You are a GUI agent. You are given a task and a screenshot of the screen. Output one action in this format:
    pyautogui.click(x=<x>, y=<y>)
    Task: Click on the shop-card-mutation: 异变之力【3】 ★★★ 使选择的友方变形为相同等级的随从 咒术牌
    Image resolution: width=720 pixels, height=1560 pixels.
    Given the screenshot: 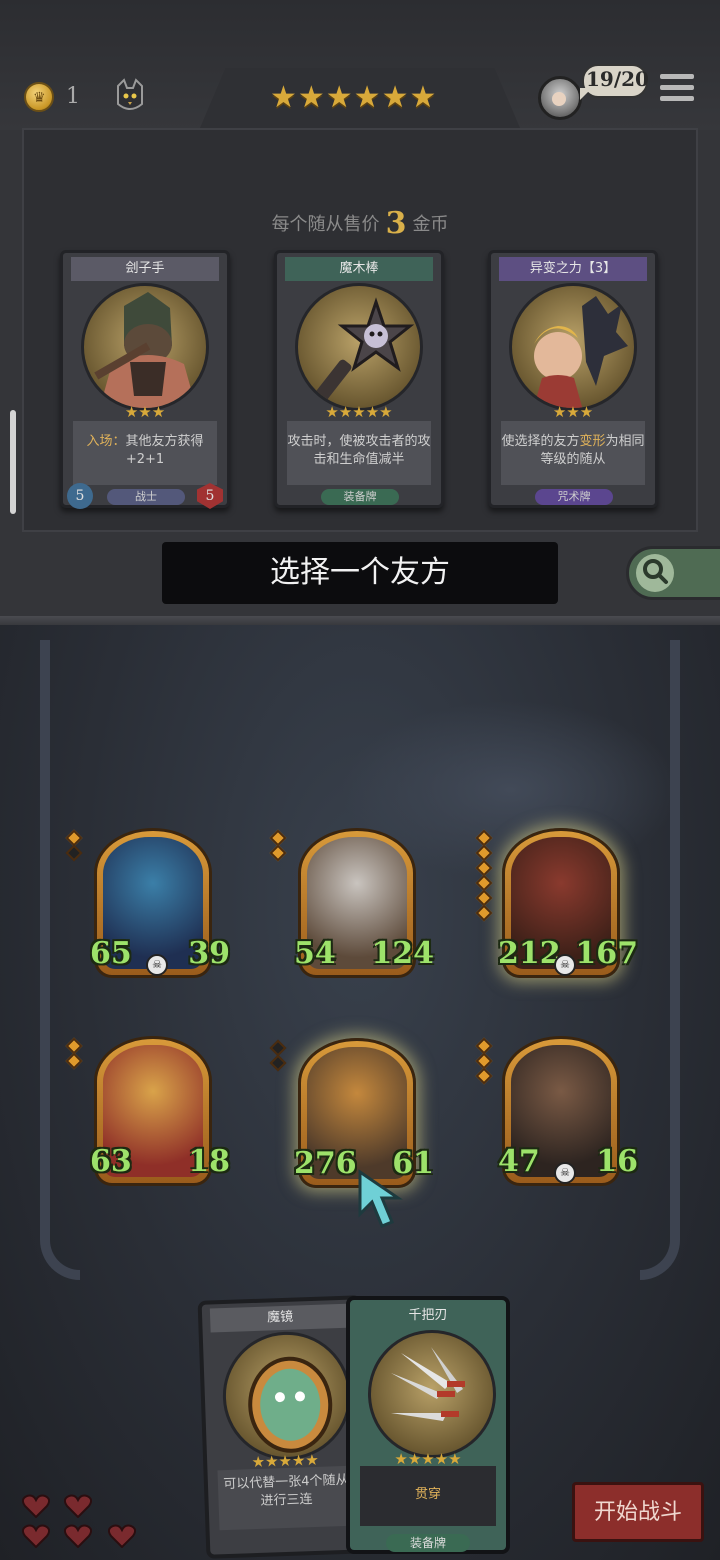 What is the action you would take?
    pyautogui.click(x=573, y=379)
    